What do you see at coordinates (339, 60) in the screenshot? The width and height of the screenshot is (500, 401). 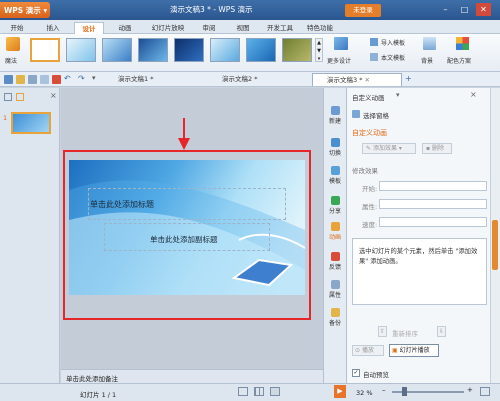 I see `more-design-label: 更多设计` at bounding box center [339, 60].